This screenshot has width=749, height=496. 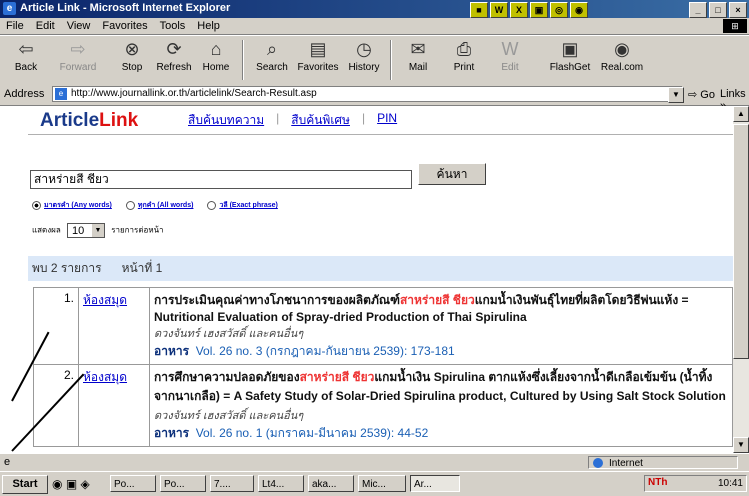 What do you see at coordinates (741, 445) in the screenshot?
I see `scroll-down-arrow-icon: ▼` at bounding box center [741, 445].